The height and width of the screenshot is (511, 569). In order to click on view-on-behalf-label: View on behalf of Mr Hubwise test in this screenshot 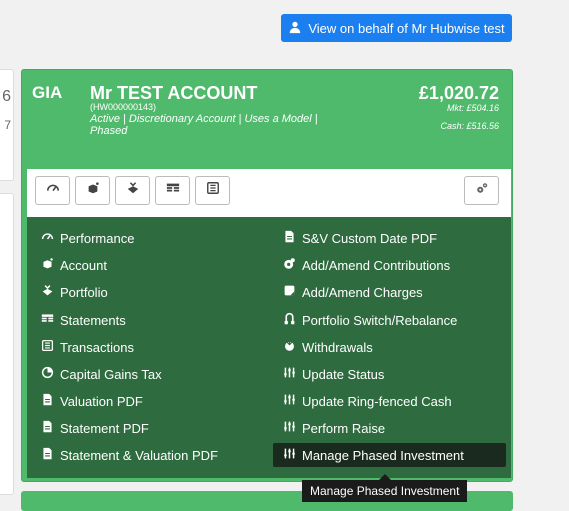, I will do `click(406, 28)`.